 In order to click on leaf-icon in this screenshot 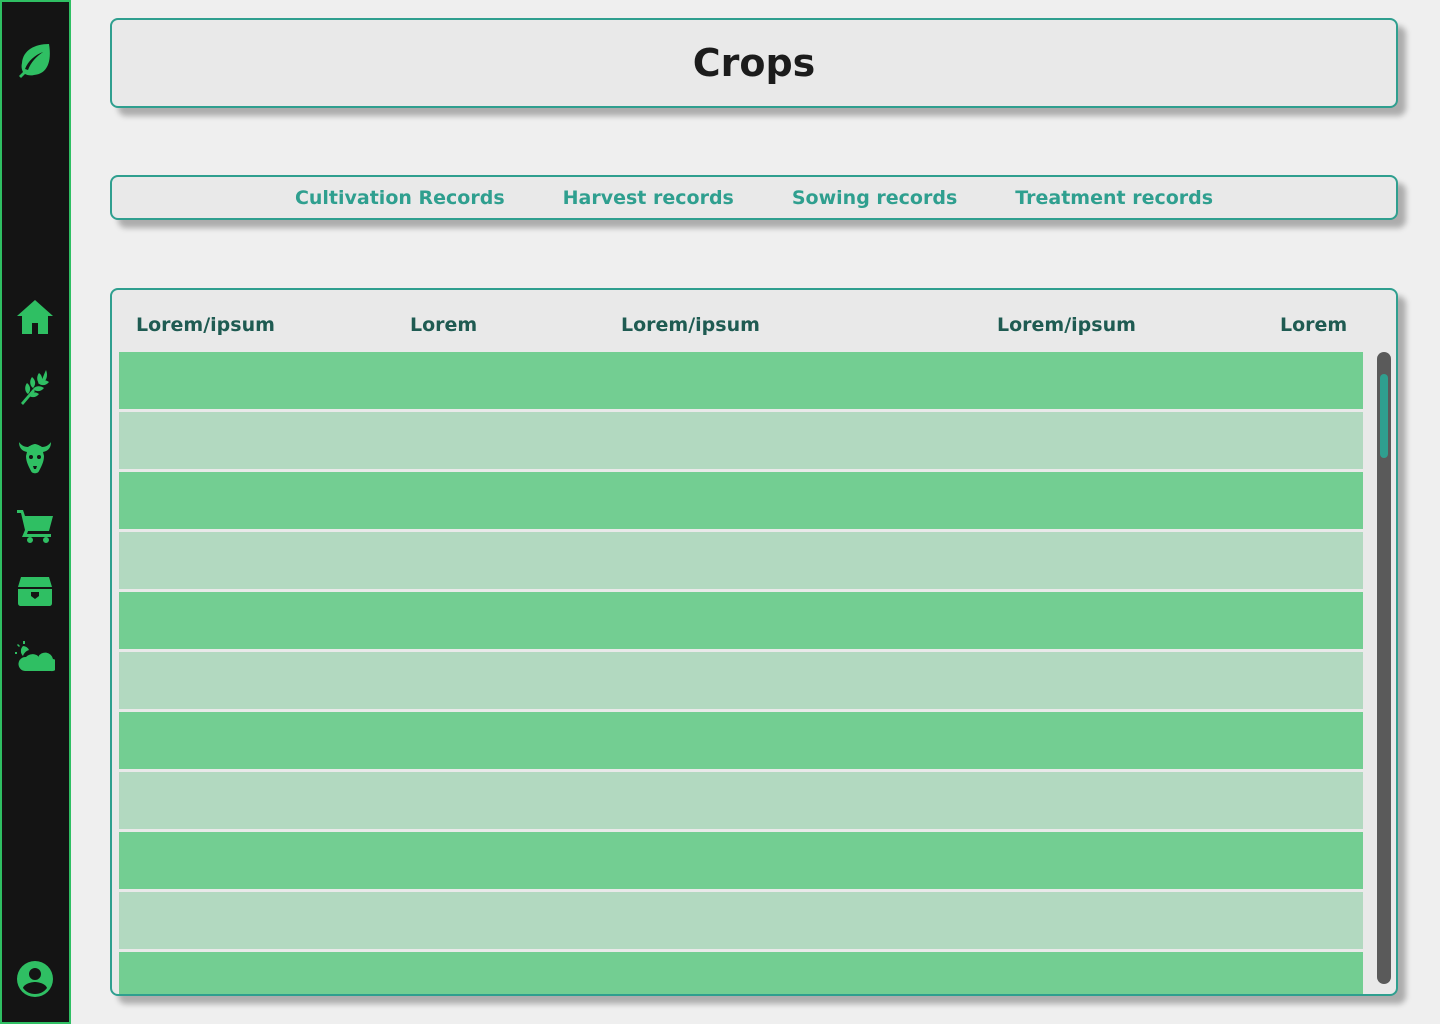, I will do `click(35, 60)`.